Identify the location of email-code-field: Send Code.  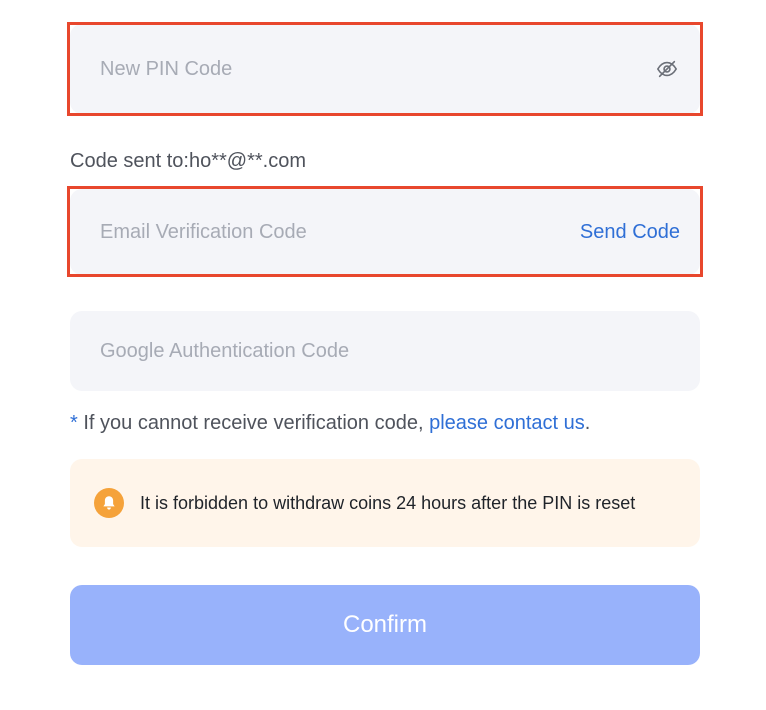
(385, 232).